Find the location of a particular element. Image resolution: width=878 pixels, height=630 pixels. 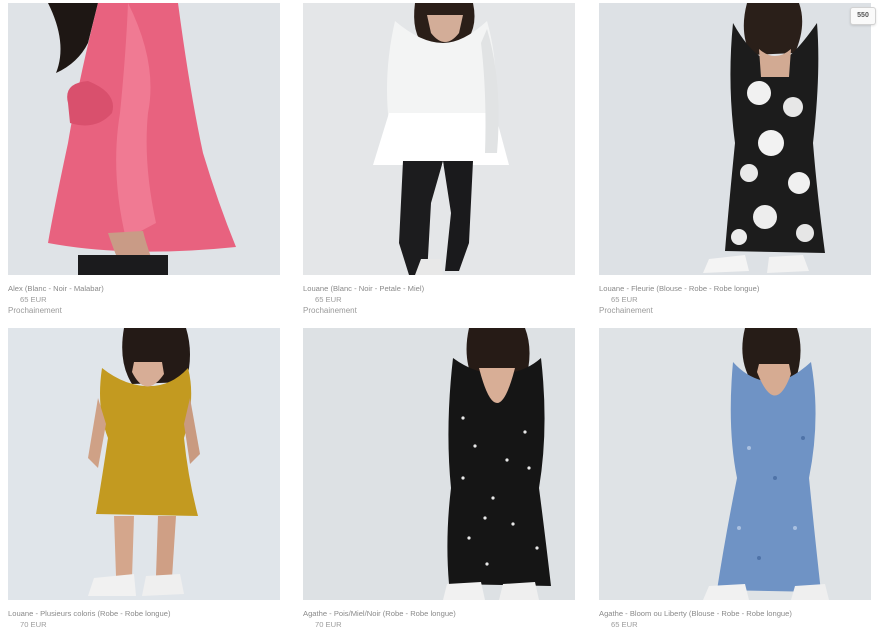

product-photo-floral-dress is located at coordinates (735, 139).